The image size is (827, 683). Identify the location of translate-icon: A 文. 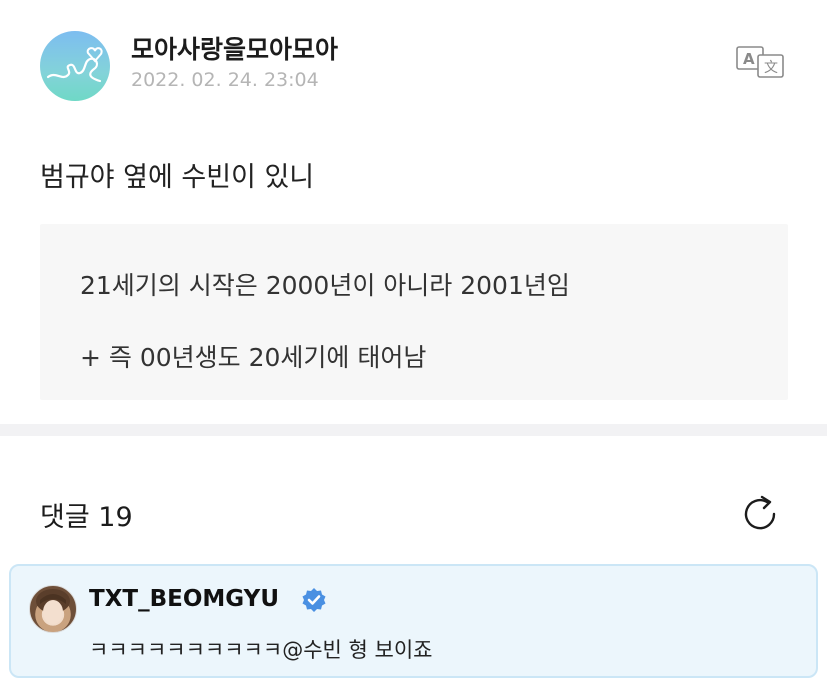
(760, 62).